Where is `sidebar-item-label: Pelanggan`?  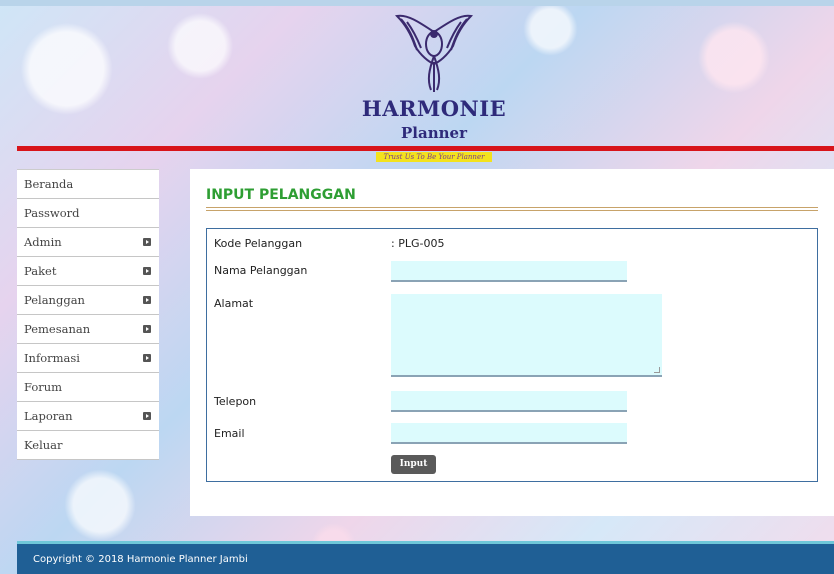 sidebar-item-label: Pelanggan is located at coordinates (54, 300).